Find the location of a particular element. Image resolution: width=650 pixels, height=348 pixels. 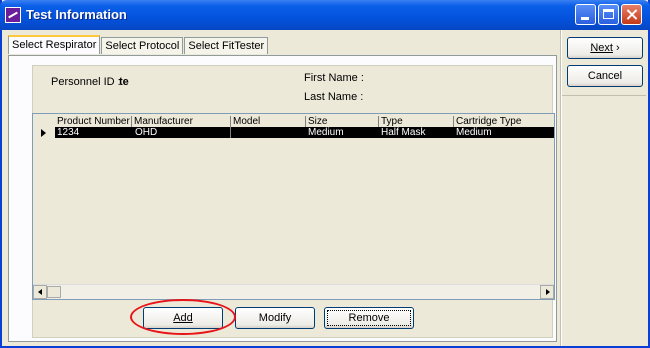

row-indicator-icon is located at coordinates (44, 132).